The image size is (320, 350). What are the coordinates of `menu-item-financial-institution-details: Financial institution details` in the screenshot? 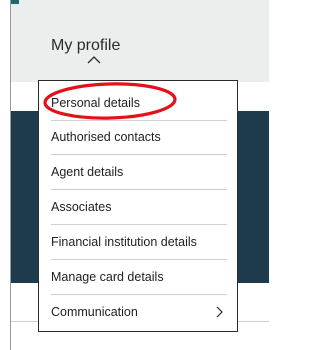 It's located at (139, 242).